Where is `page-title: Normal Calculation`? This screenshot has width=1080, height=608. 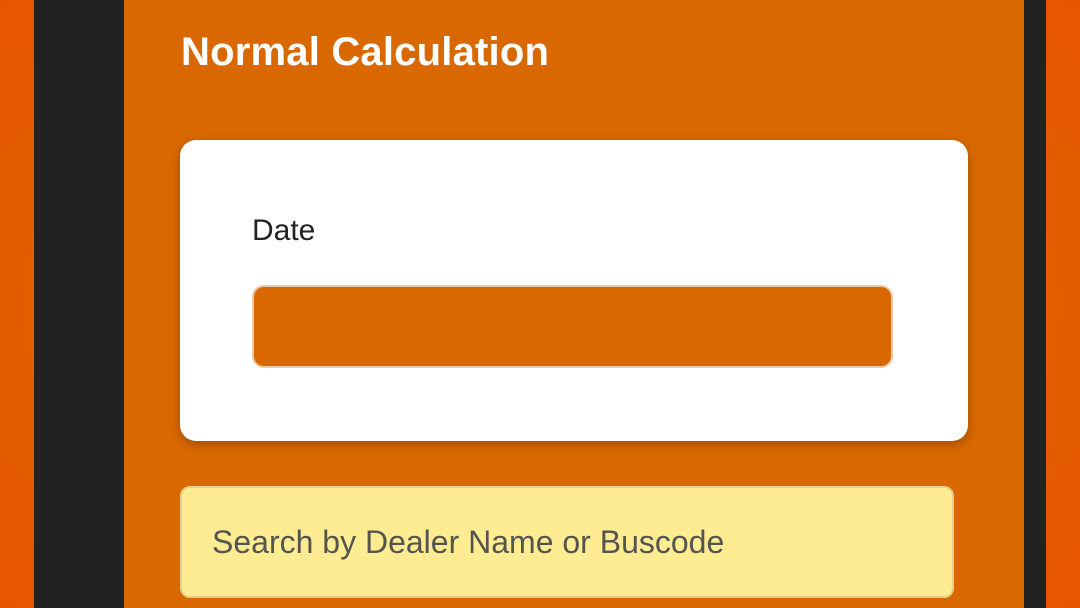
page-title: Normal Calculation is located at coordinates (365, 52).